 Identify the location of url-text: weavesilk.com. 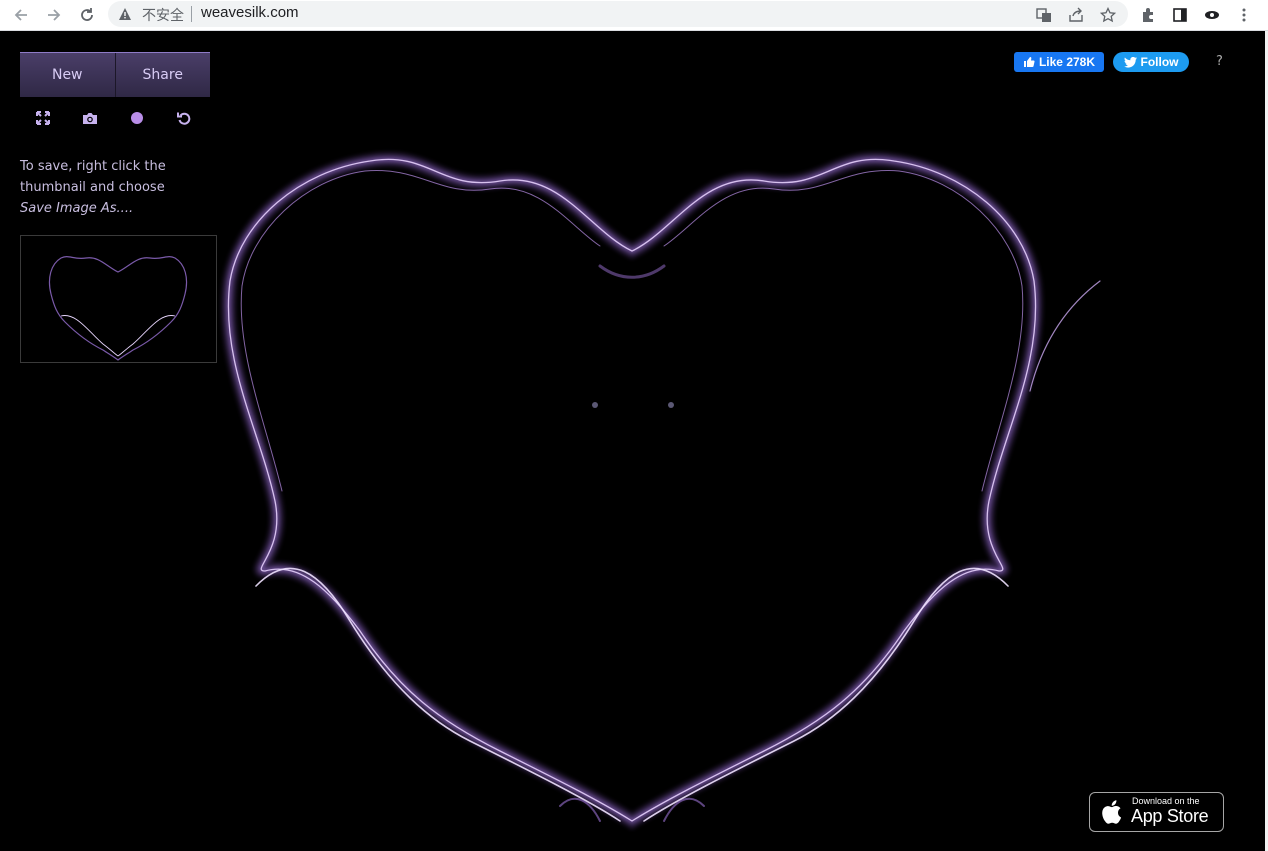
(250, 12).